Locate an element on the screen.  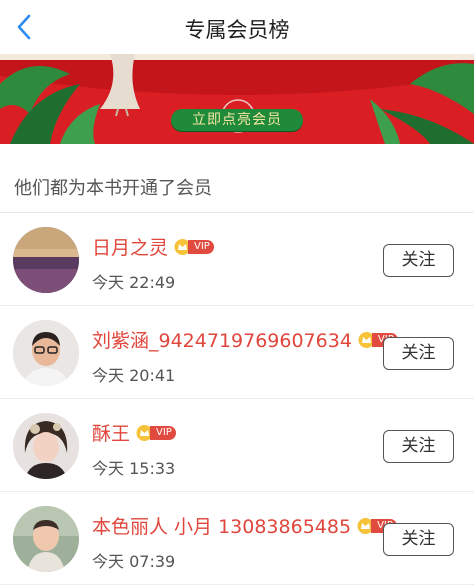
activate-vip-button: 立即点亮会员 is located at coordinates (237, 120).